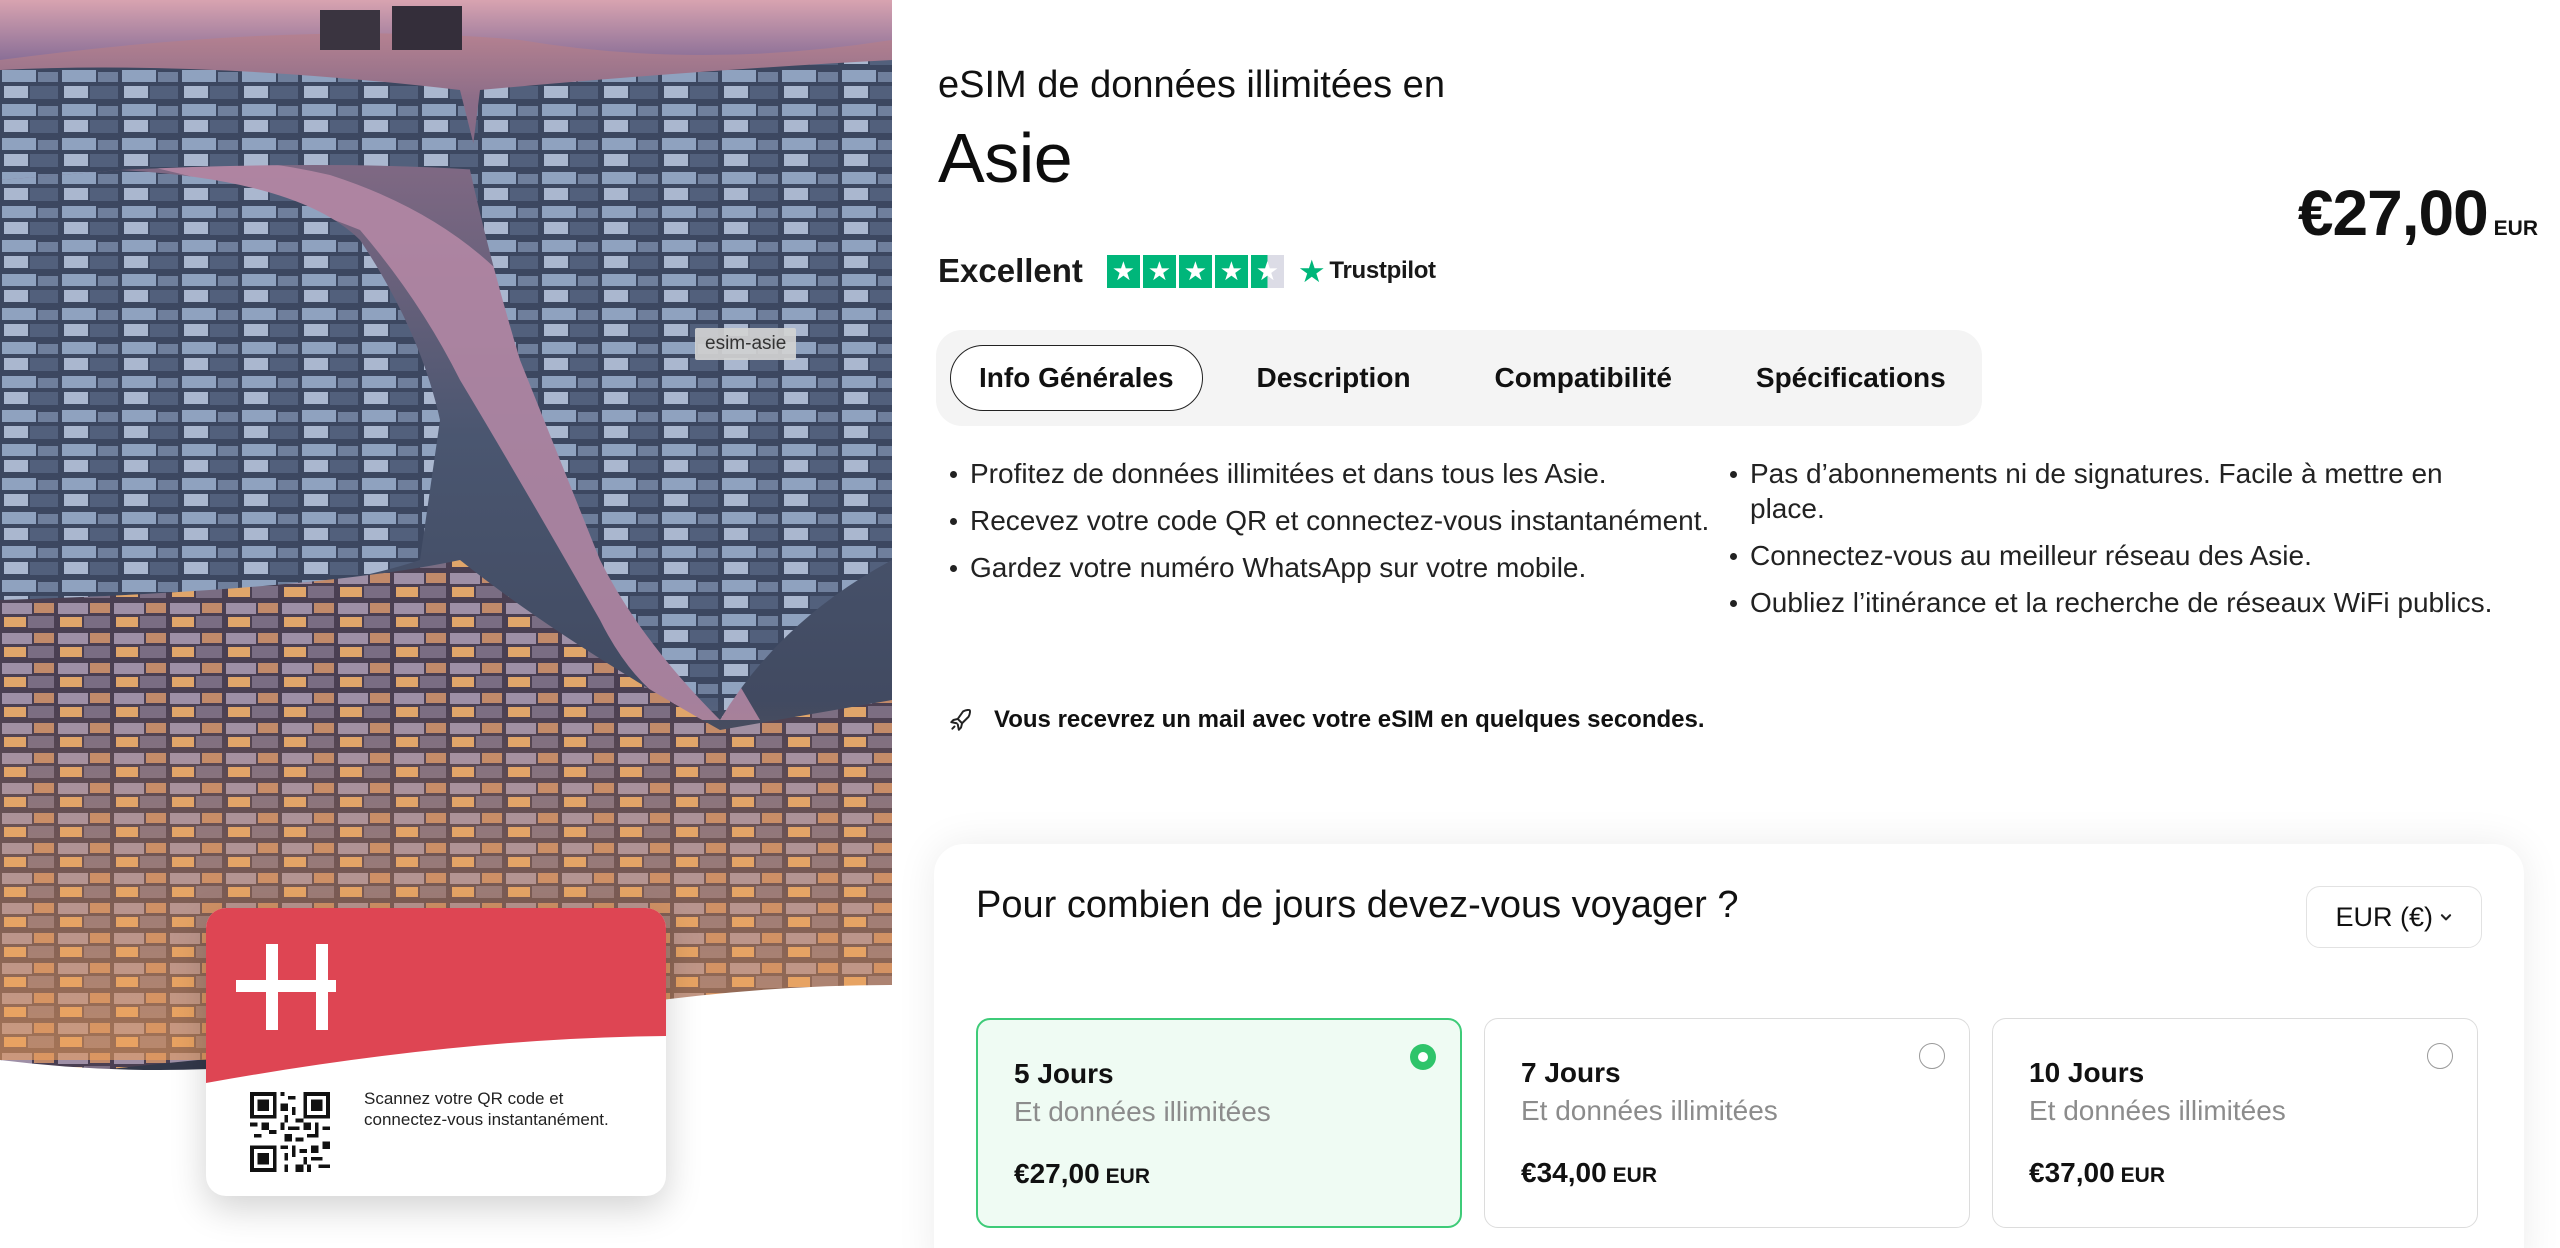 This screenshot has width=2560, height=1248. Describe the element at coordinates (1382, 270) in the screenshot. I see `trustpilot-name: Trustpilot` at that location.